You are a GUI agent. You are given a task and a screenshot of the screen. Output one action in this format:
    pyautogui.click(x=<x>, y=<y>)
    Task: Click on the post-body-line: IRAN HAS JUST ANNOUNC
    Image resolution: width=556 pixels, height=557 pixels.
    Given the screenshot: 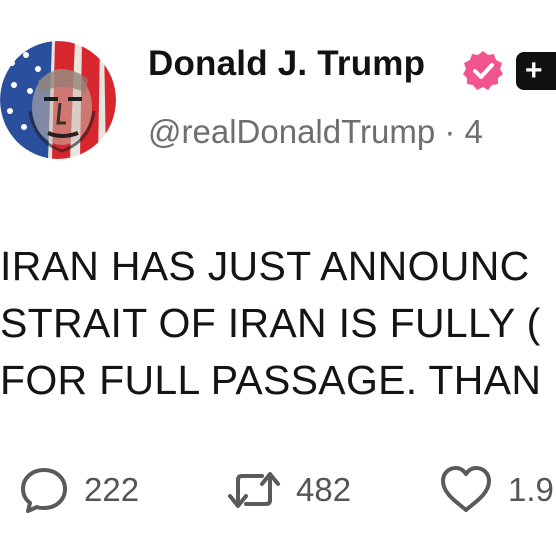 What is the action you would take?
    pyautogui.click(x=265, y=266)
    